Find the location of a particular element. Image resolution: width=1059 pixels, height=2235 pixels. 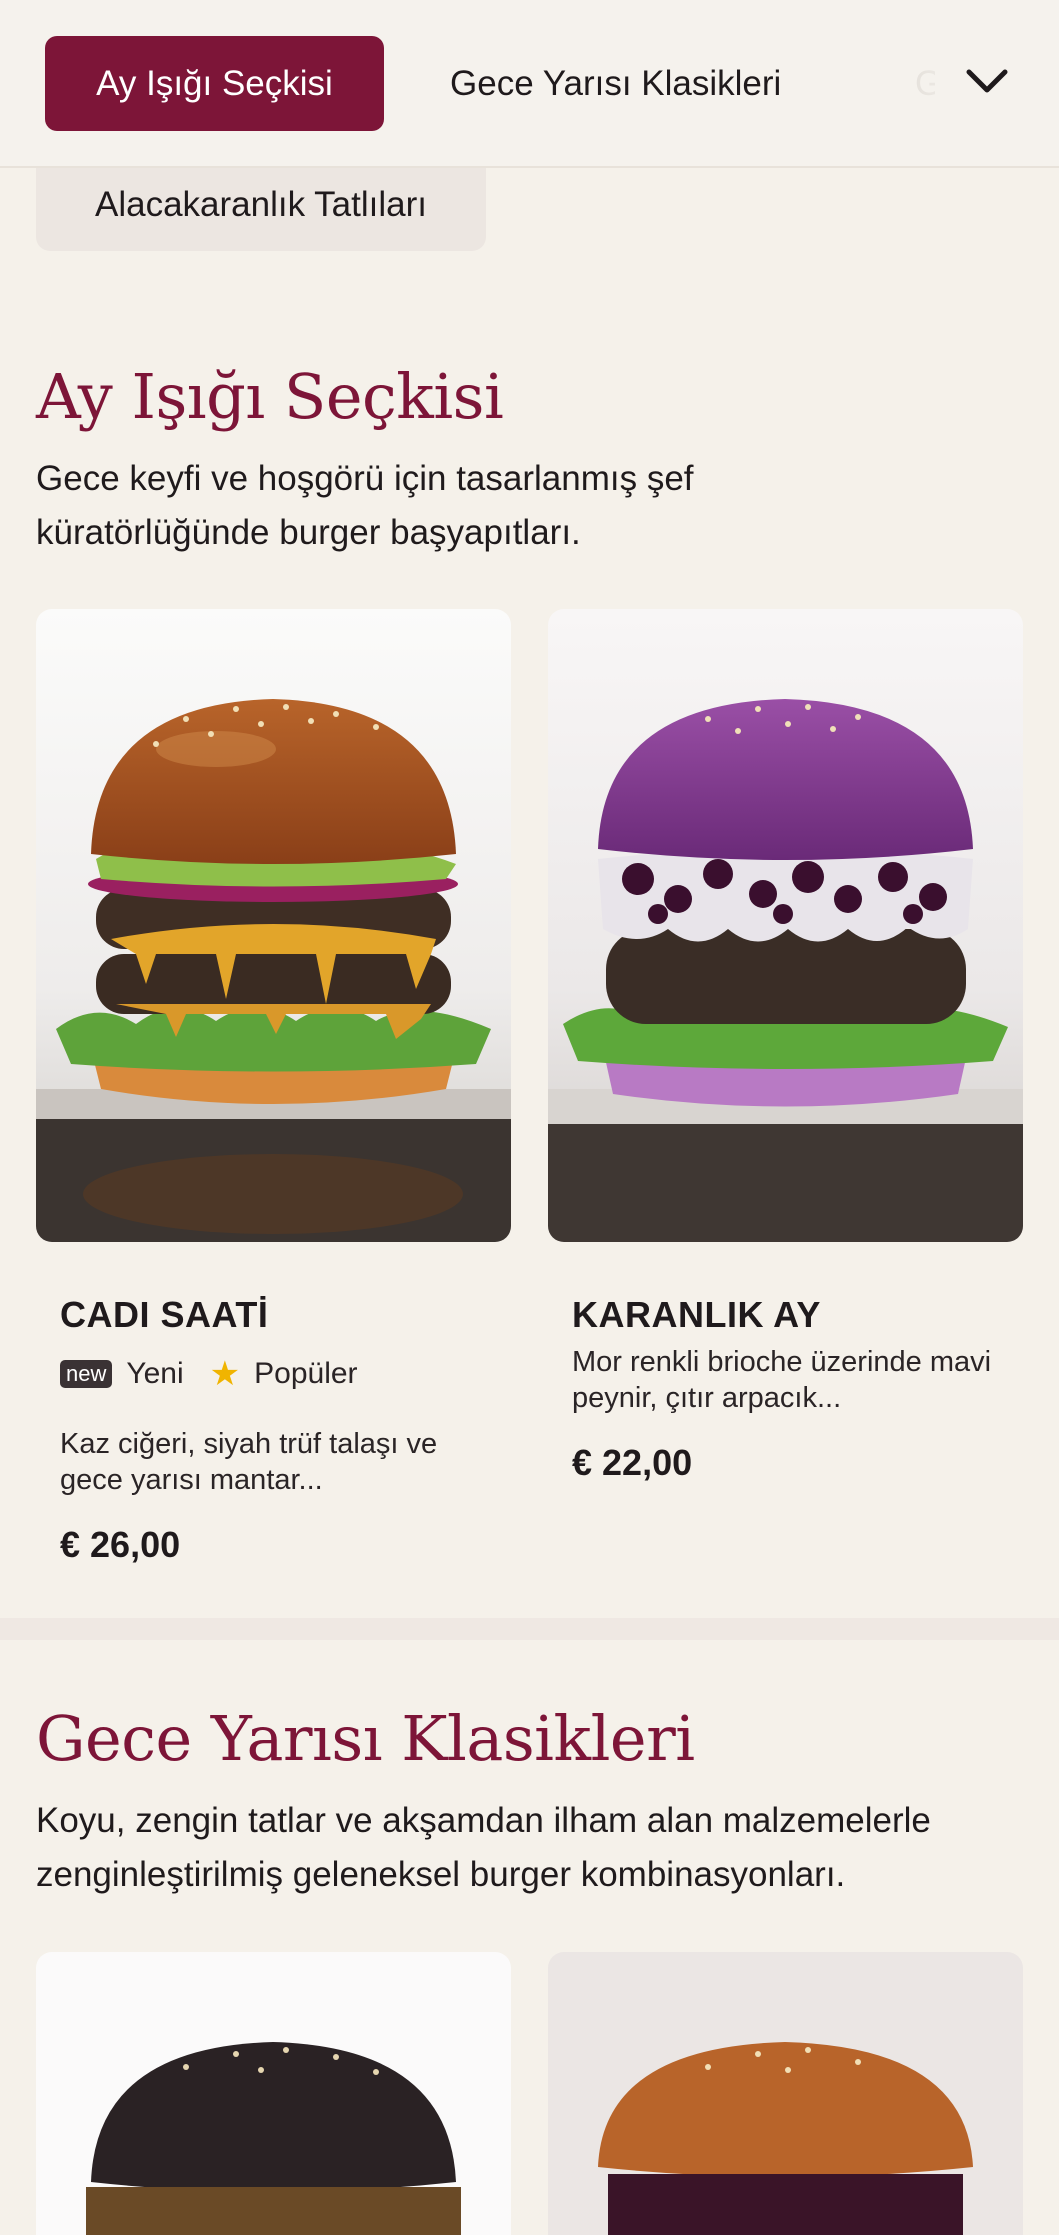

item-name: CADI SAATİ is located at coordinates (164, 1314).